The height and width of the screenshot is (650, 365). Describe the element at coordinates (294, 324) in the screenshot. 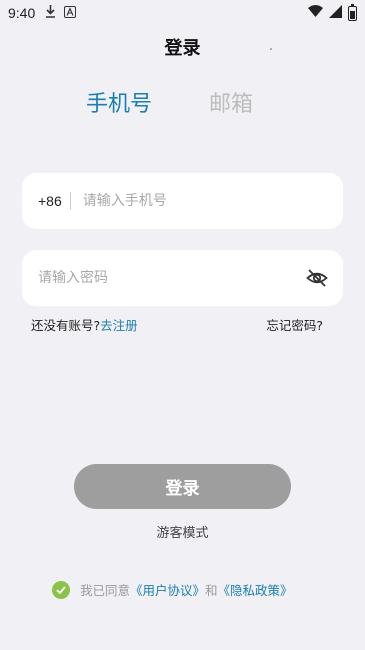

I see `forgot-password-link: 忘记密码?` at that location.